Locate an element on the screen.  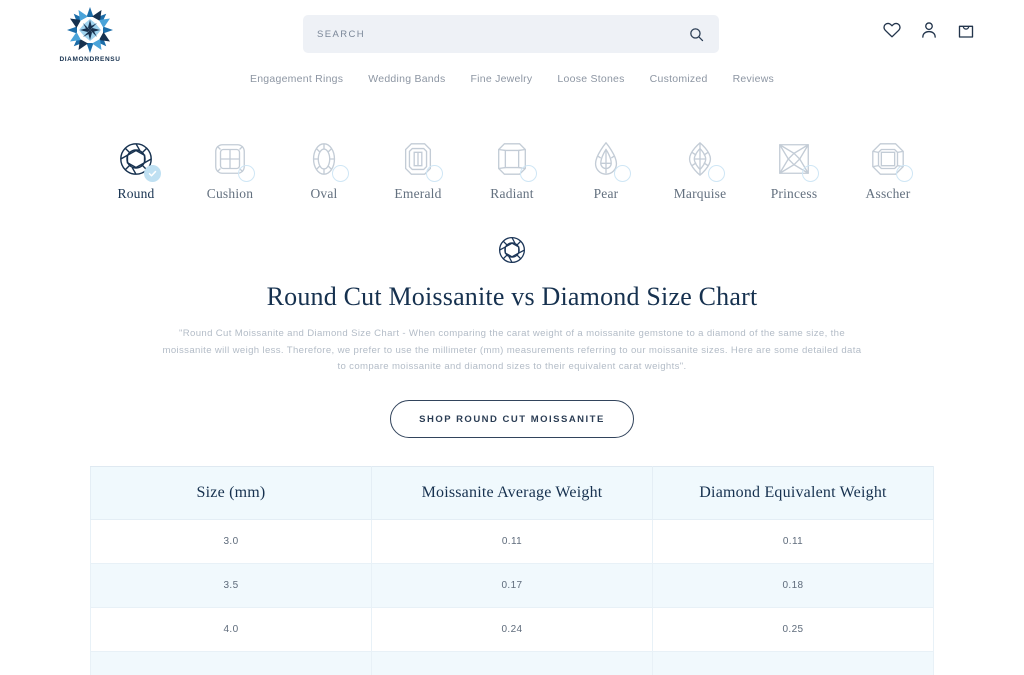
search-icon is located at coordinates (696, 34).